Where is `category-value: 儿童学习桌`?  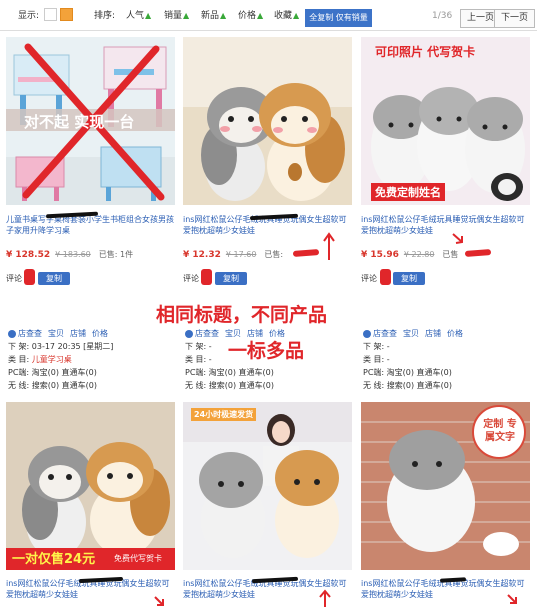 category-value: 儿童学习桌 is located at coordinates (52, 359).